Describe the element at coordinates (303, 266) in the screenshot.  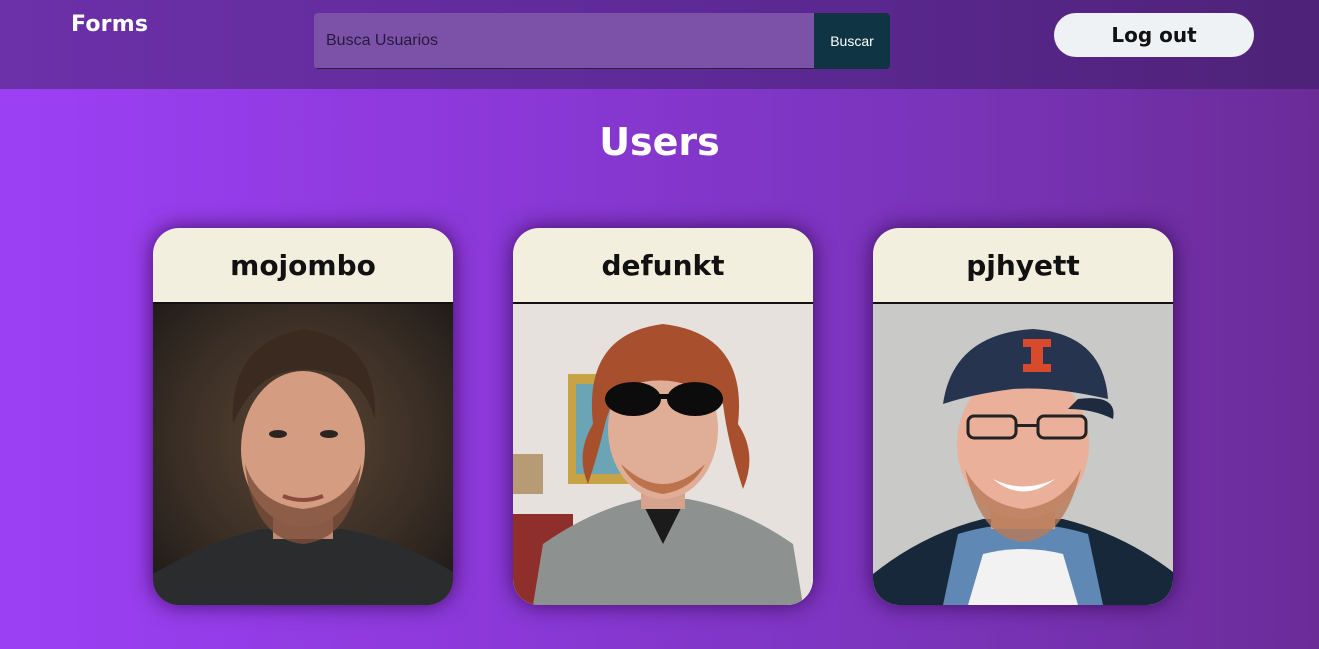
I see `user-card-name: mojombo` at that location.